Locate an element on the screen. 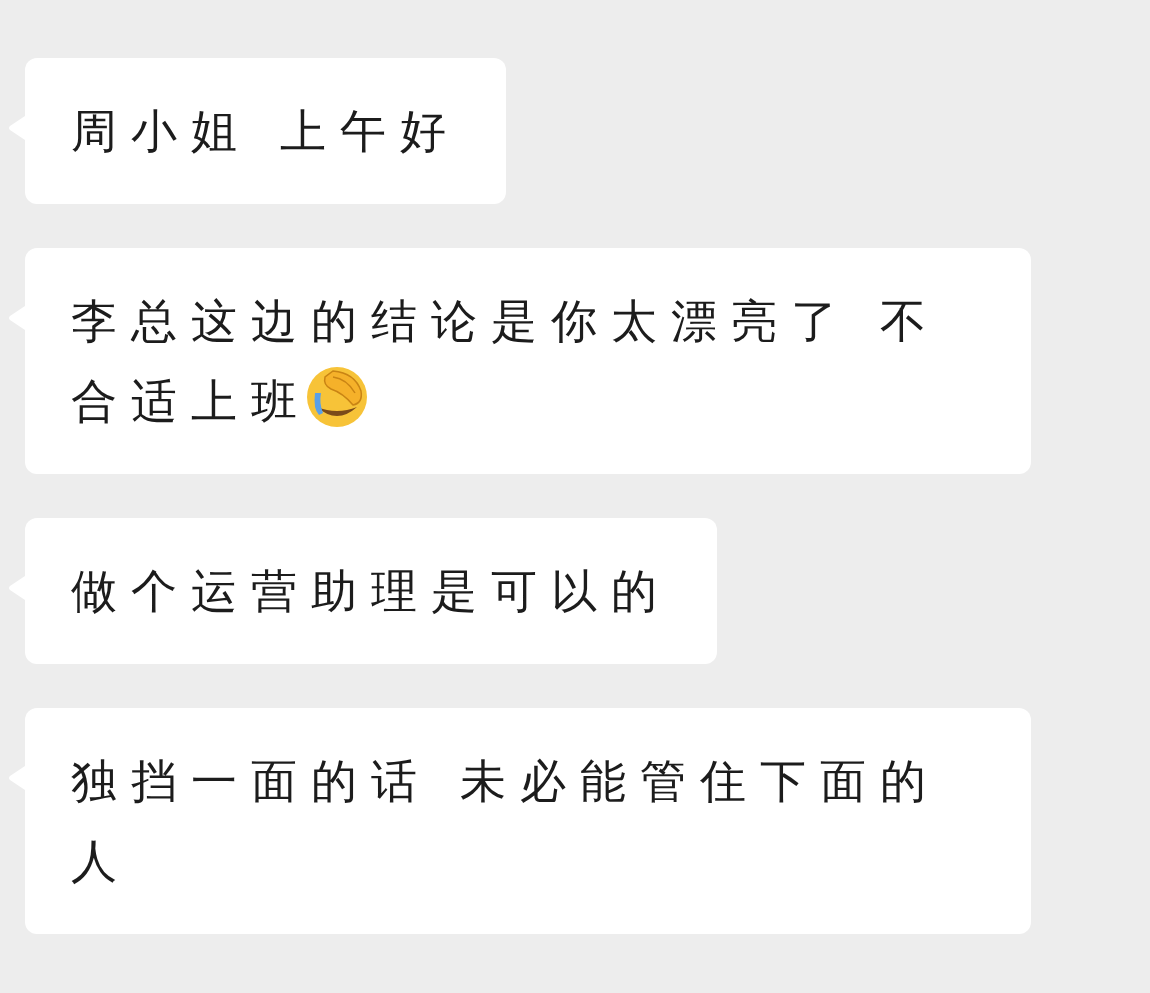 This screenshot has width=1150, height=993. message-text: 李总这边的结论是你太漂亮了 不合适上班 is located at coordinates (528, 361).